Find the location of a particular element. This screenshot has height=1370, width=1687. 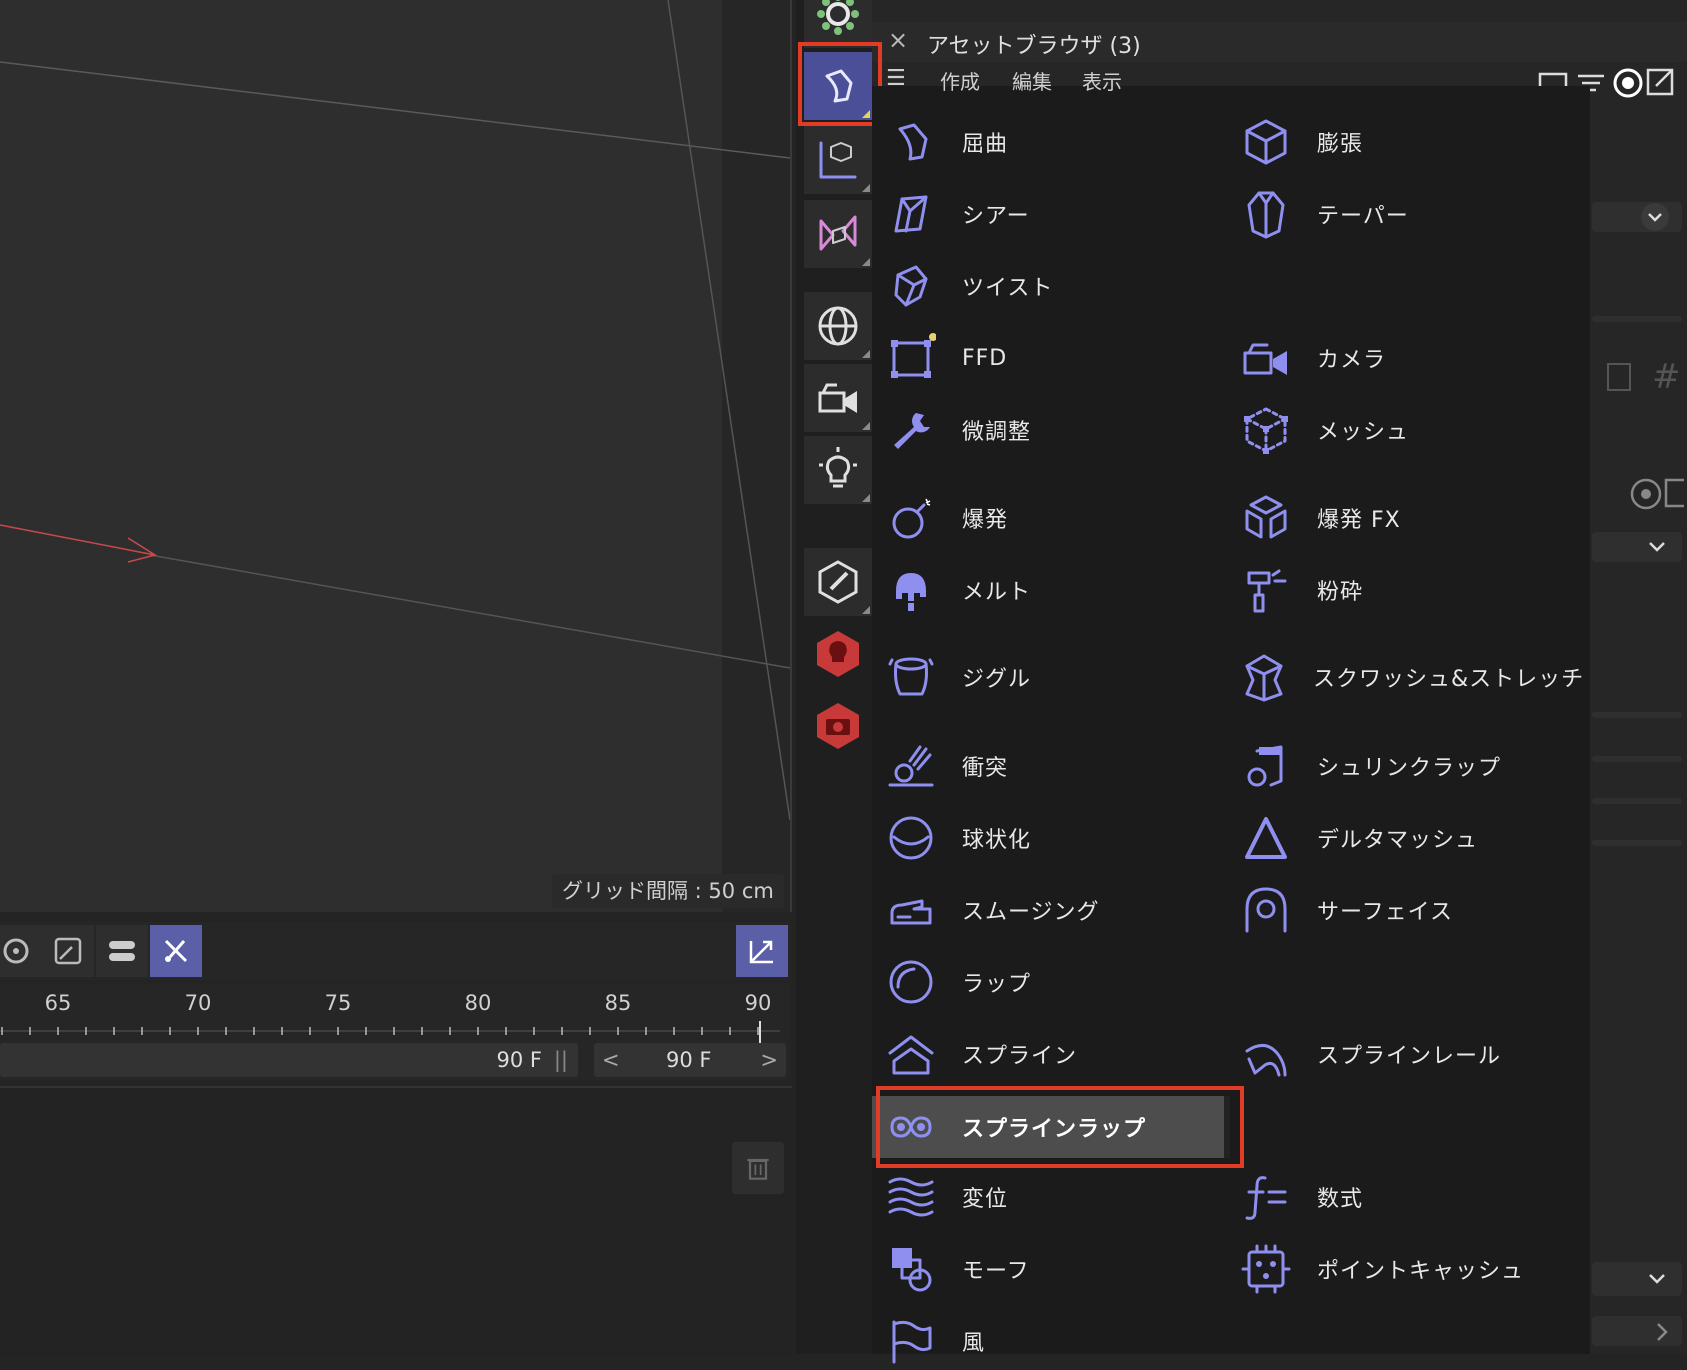

end-frame-field: 90 F || is located at coordinates (289, 1060).